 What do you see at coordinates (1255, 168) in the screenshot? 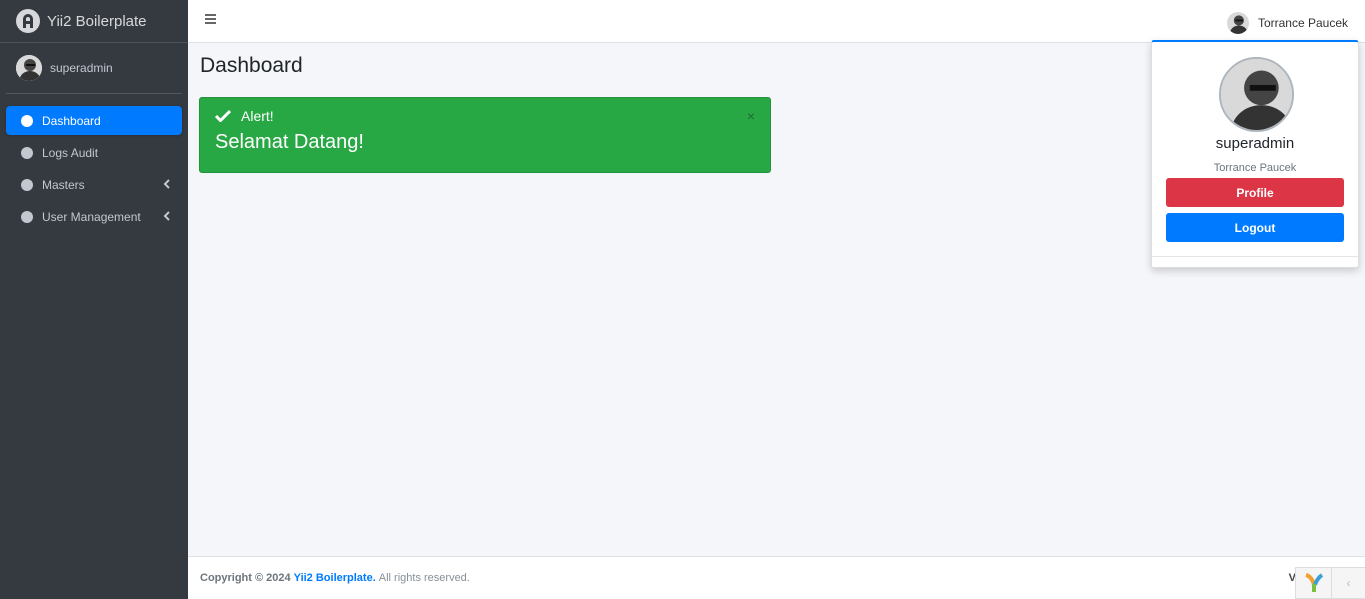
I see `dropdown-full-name: Torrance Paucek` at bounding box center [1255, 168].